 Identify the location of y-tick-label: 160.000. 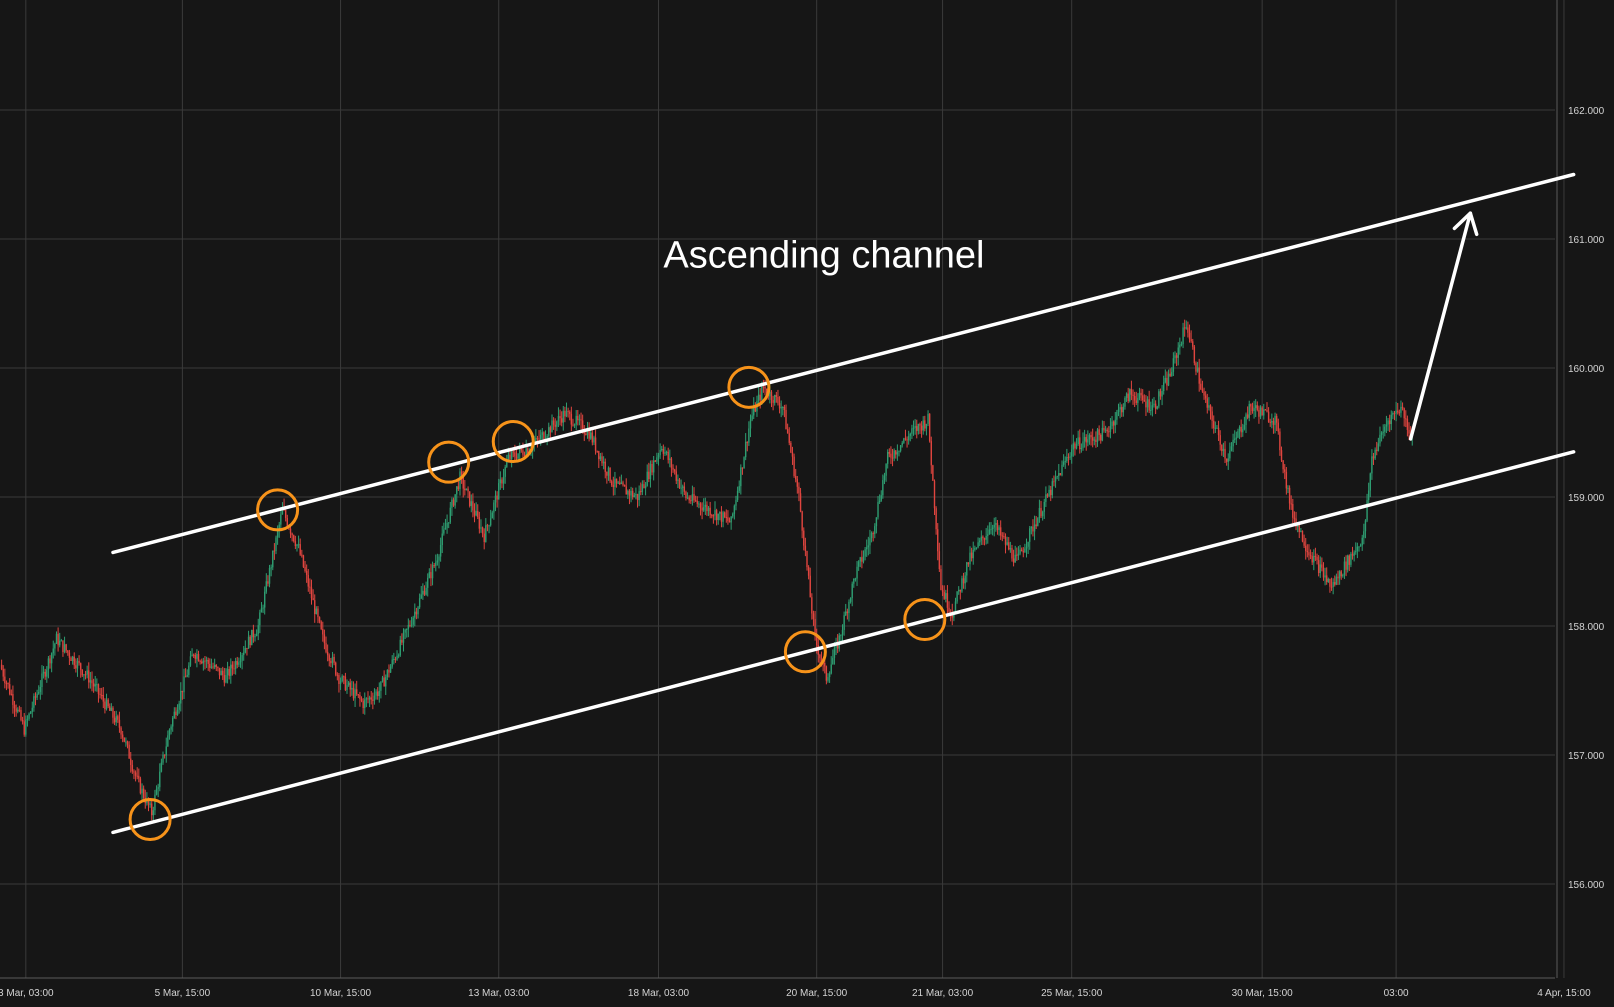
(1586, 369).